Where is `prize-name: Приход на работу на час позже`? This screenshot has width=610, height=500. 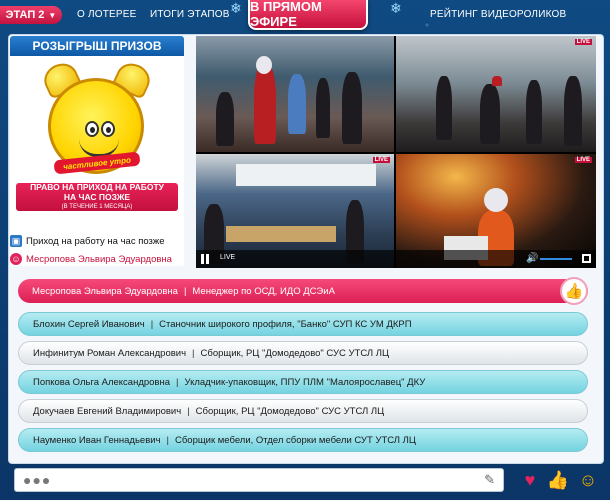 prize-name: Приход на работу на час позже is located at coordinates (95, 241).